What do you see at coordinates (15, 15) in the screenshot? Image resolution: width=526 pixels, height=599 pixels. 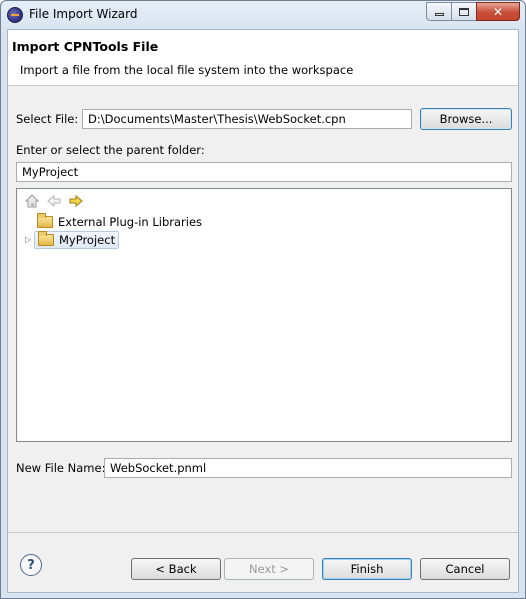 I see `eclipse-app-icon` at bounding box center [15, 15].